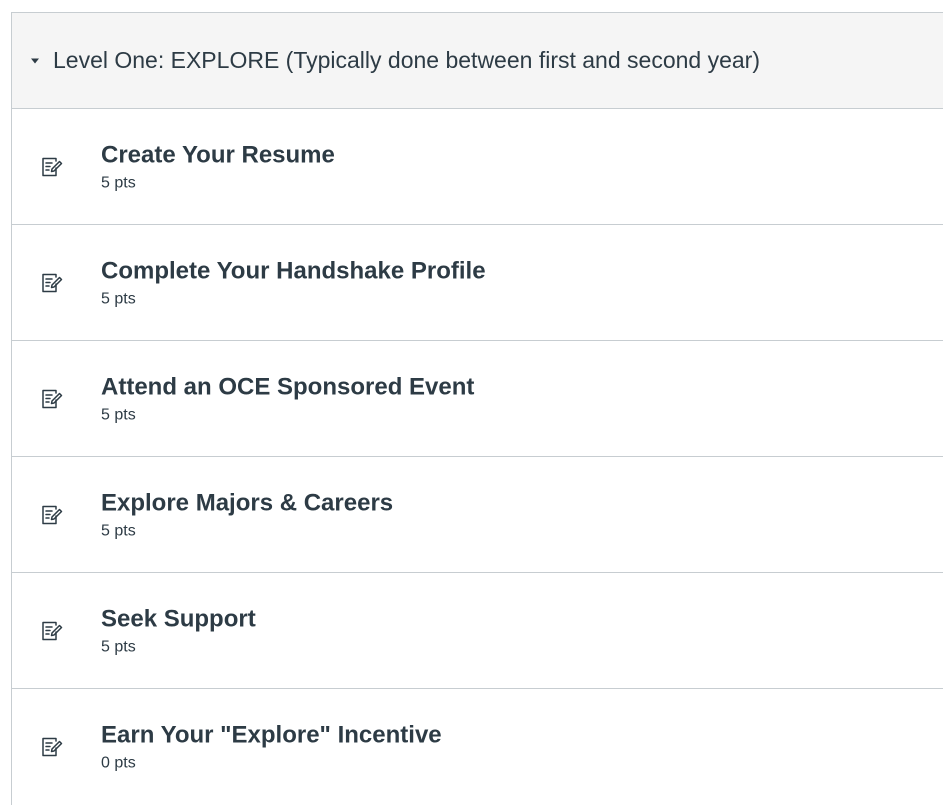 The height and width of the screenshot is (805, 943). I want to click on item-text: Earn Your "Explore" Incentive 0 pts, so click(271, 747).